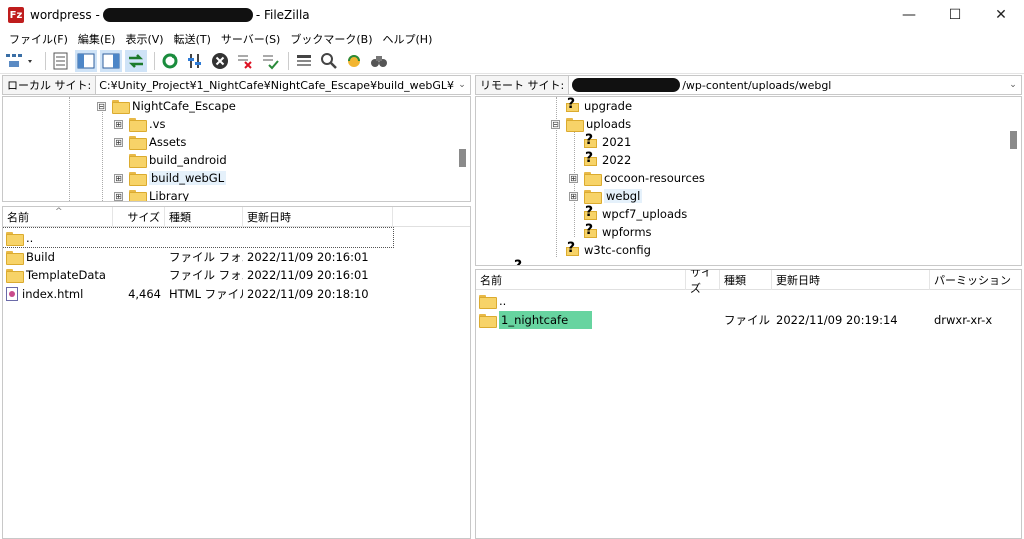  Describe the element at coordinates (379, 61) in the screenshot. I see `search-remote-files-icon` at that location.